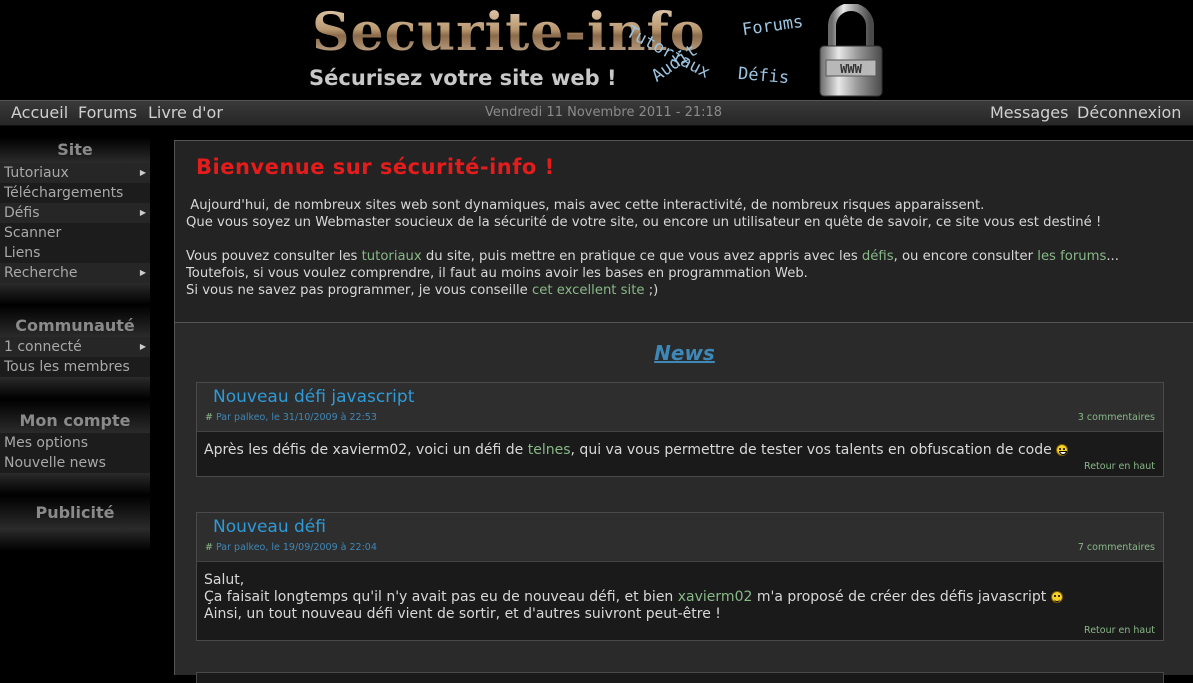 The image size is (1193, 683). I want to click on site-slogan: Sécurisez votre site web !, so click(463, 78).